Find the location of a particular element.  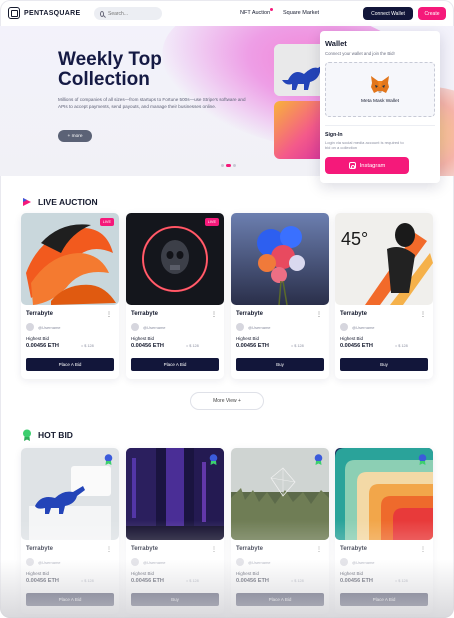

metamask-wallet-option: Meta Mask Wallet is located at coordinates (380, 89).